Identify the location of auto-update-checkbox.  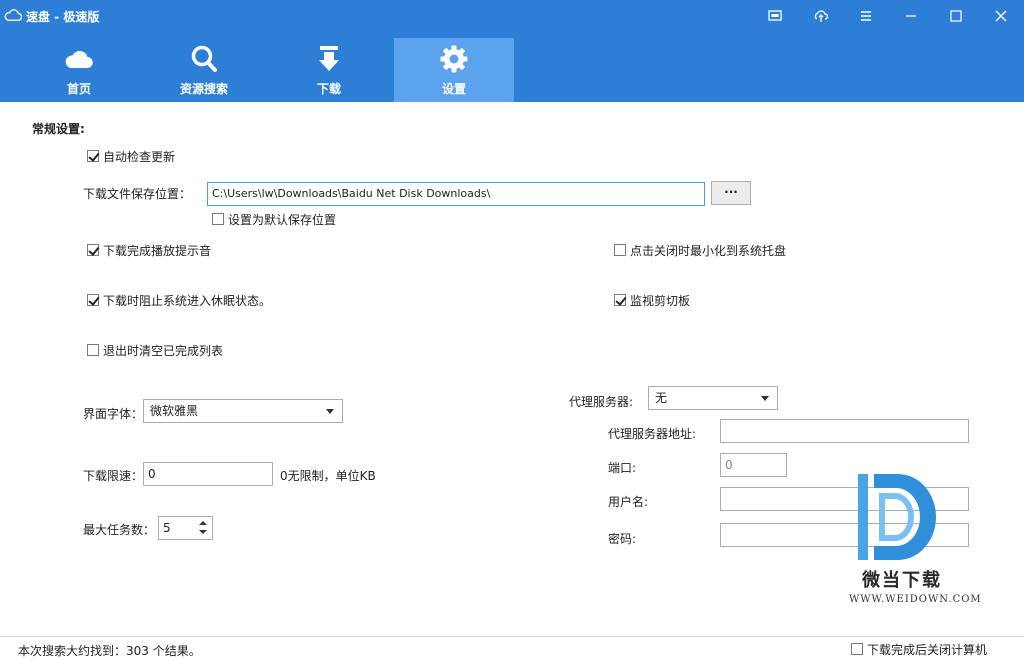
(93, 156).